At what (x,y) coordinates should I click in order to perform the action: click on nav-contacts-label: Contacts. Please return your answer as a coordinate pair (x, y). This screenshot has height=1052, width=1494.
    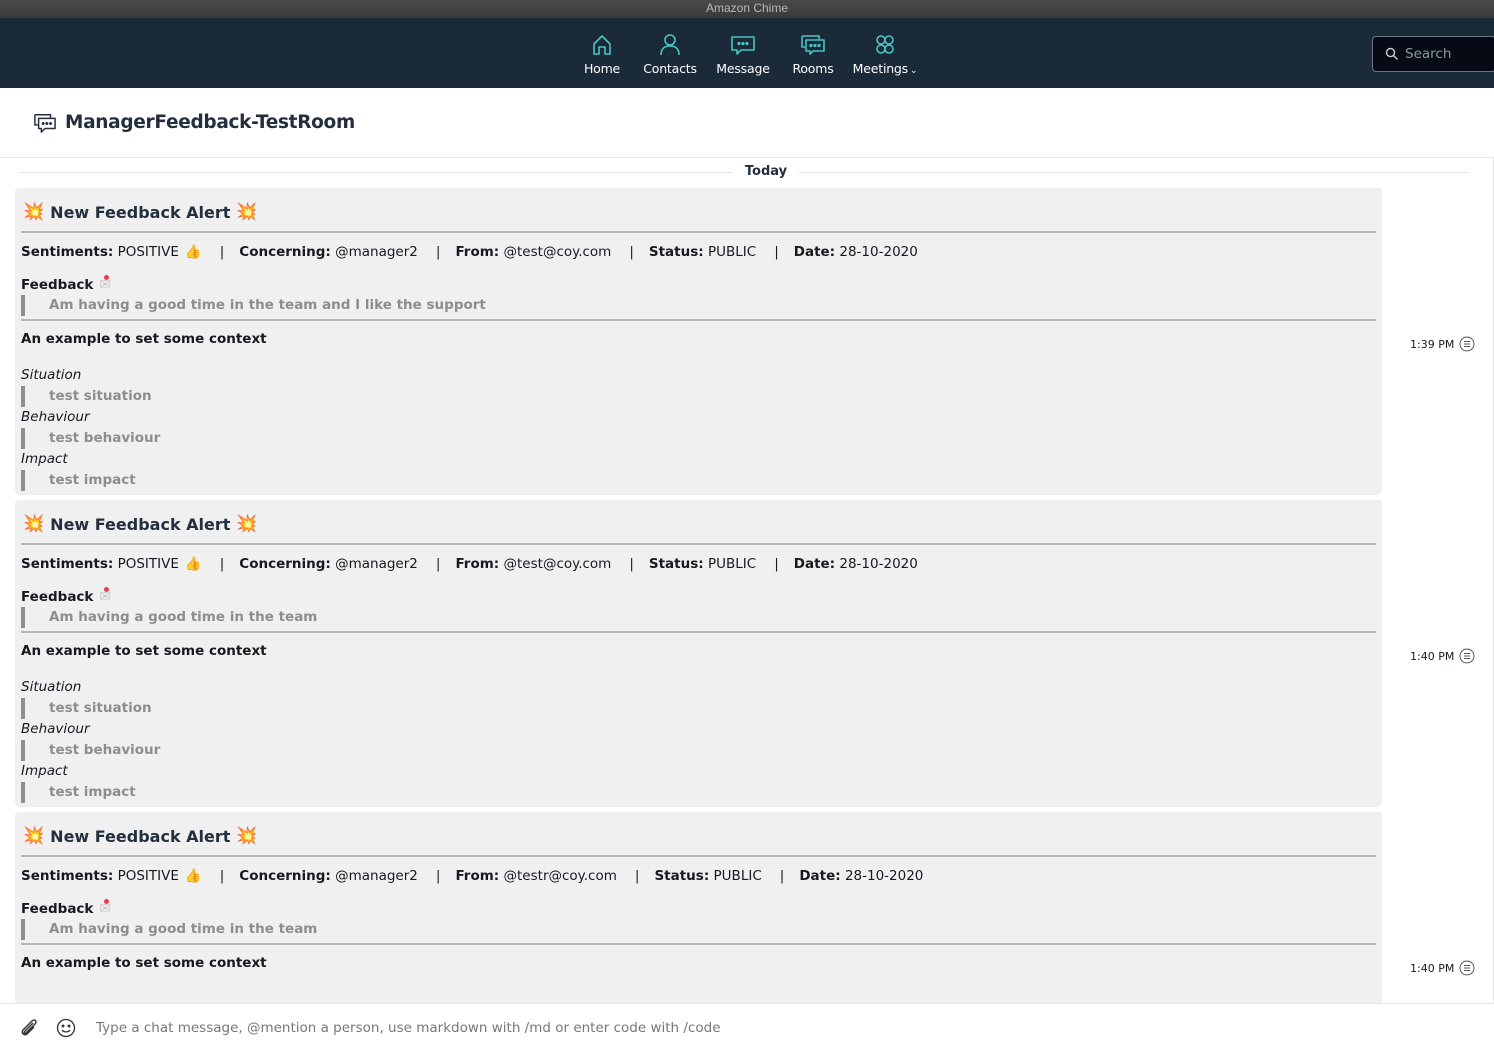
    Looking at the image, I should click on (670, 68).